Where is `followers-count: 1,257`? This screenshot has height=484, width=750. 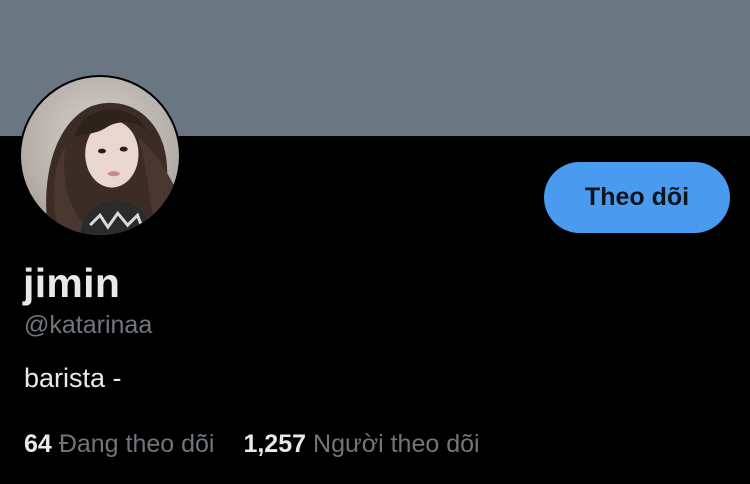
followers-count: 1,257 is located at coordinates (275, 444).